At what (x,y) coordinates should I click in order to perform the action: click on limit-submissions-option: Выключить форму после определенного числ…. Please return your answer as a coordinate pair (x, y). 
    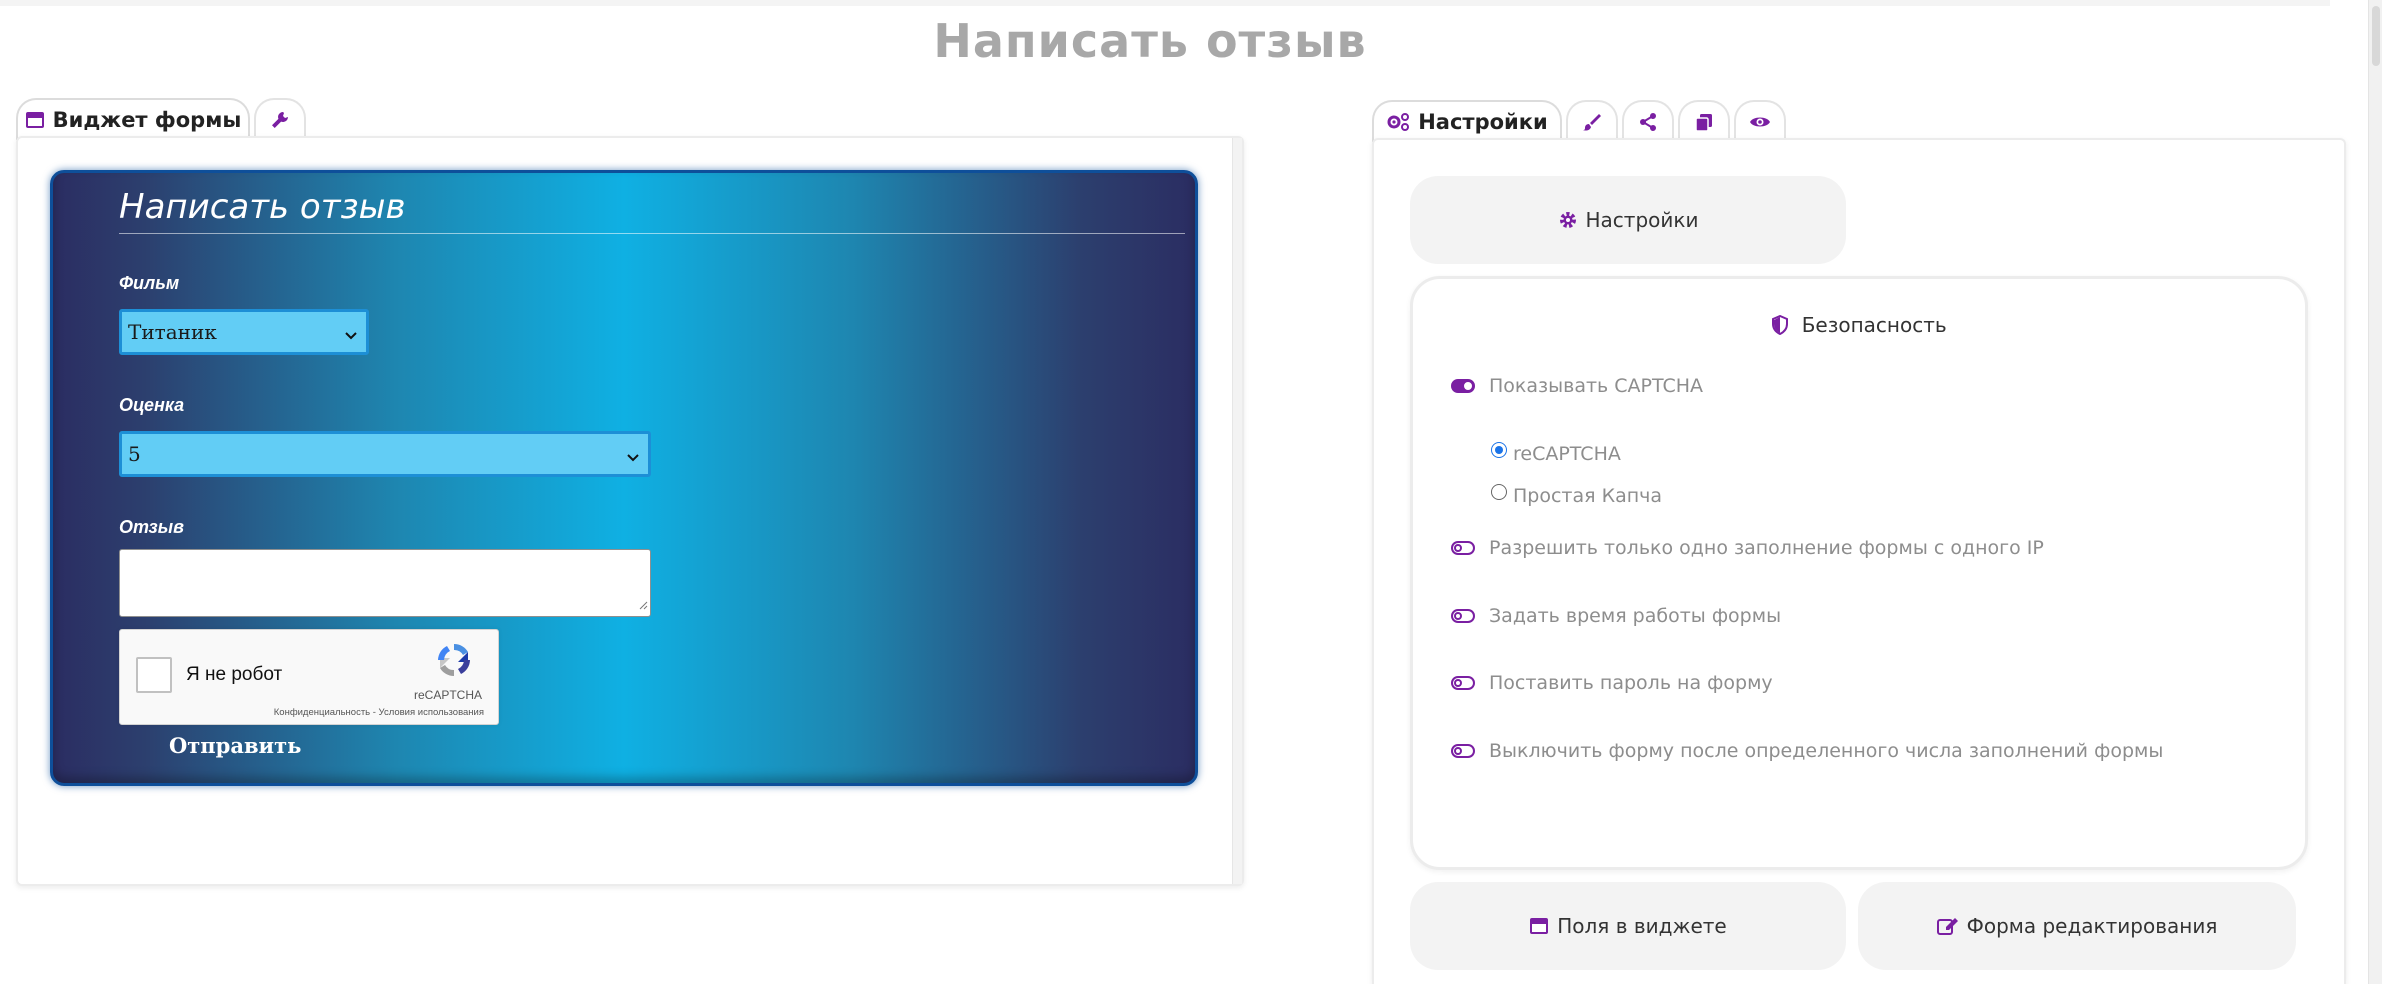
    Looking at the image, I should click on (1807, 751).